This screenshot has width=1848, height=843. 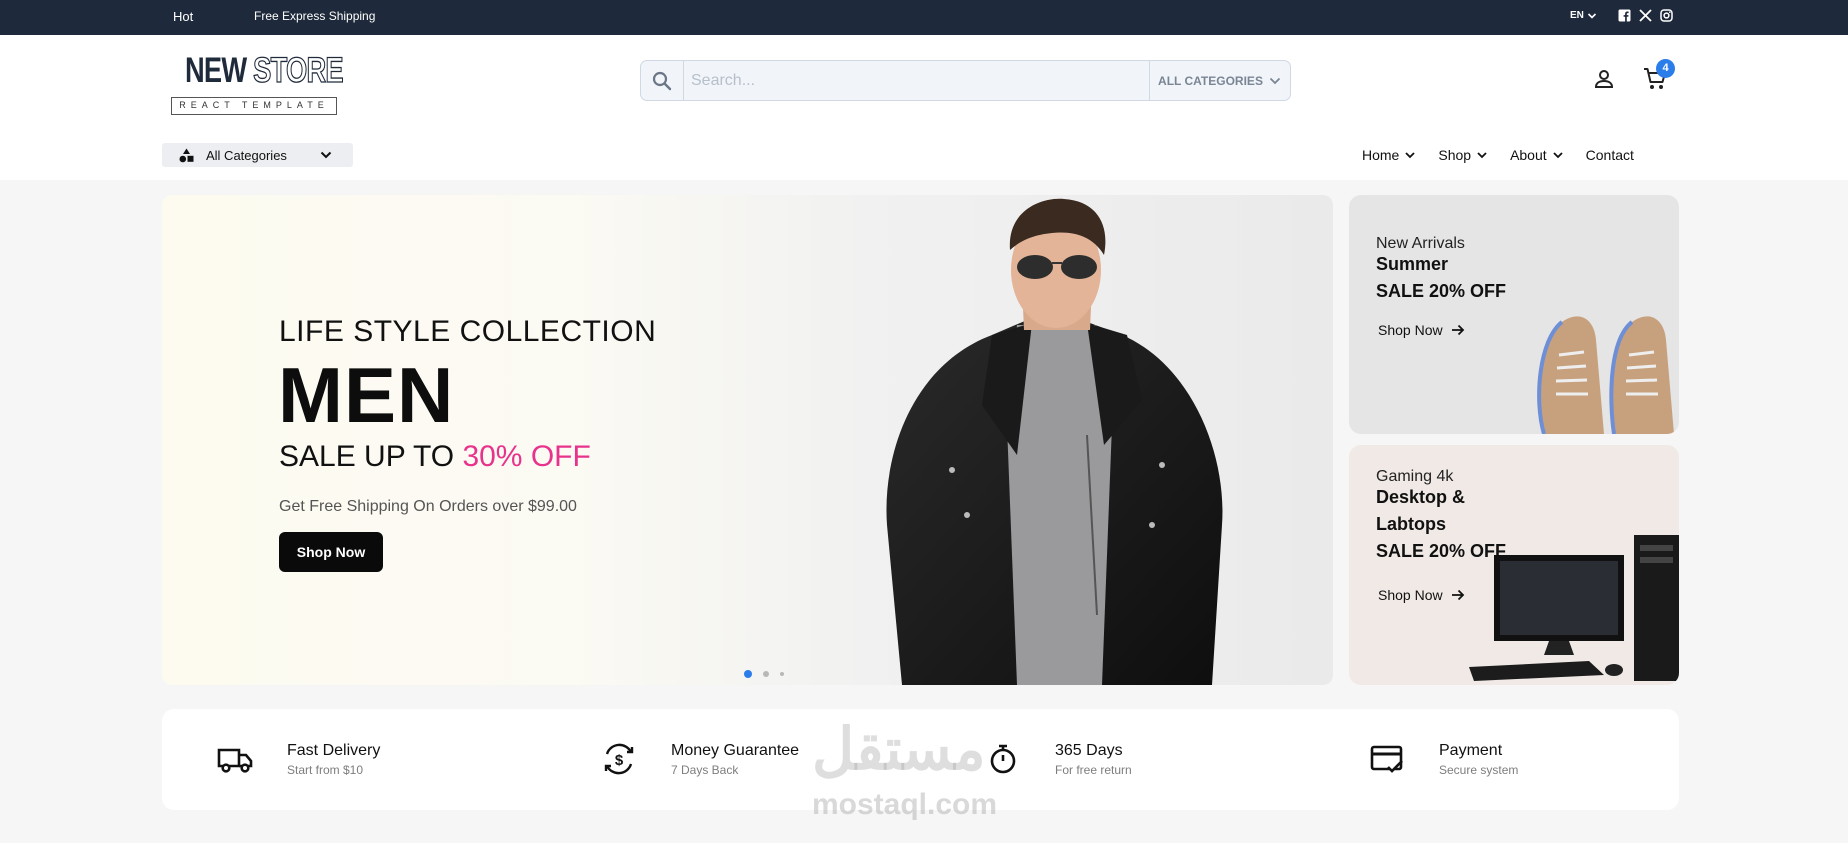 What do you see at coordinates (1455, 155) in the screenshot?
I see `nav-label: Shop` at bounding box center [1455, 155].